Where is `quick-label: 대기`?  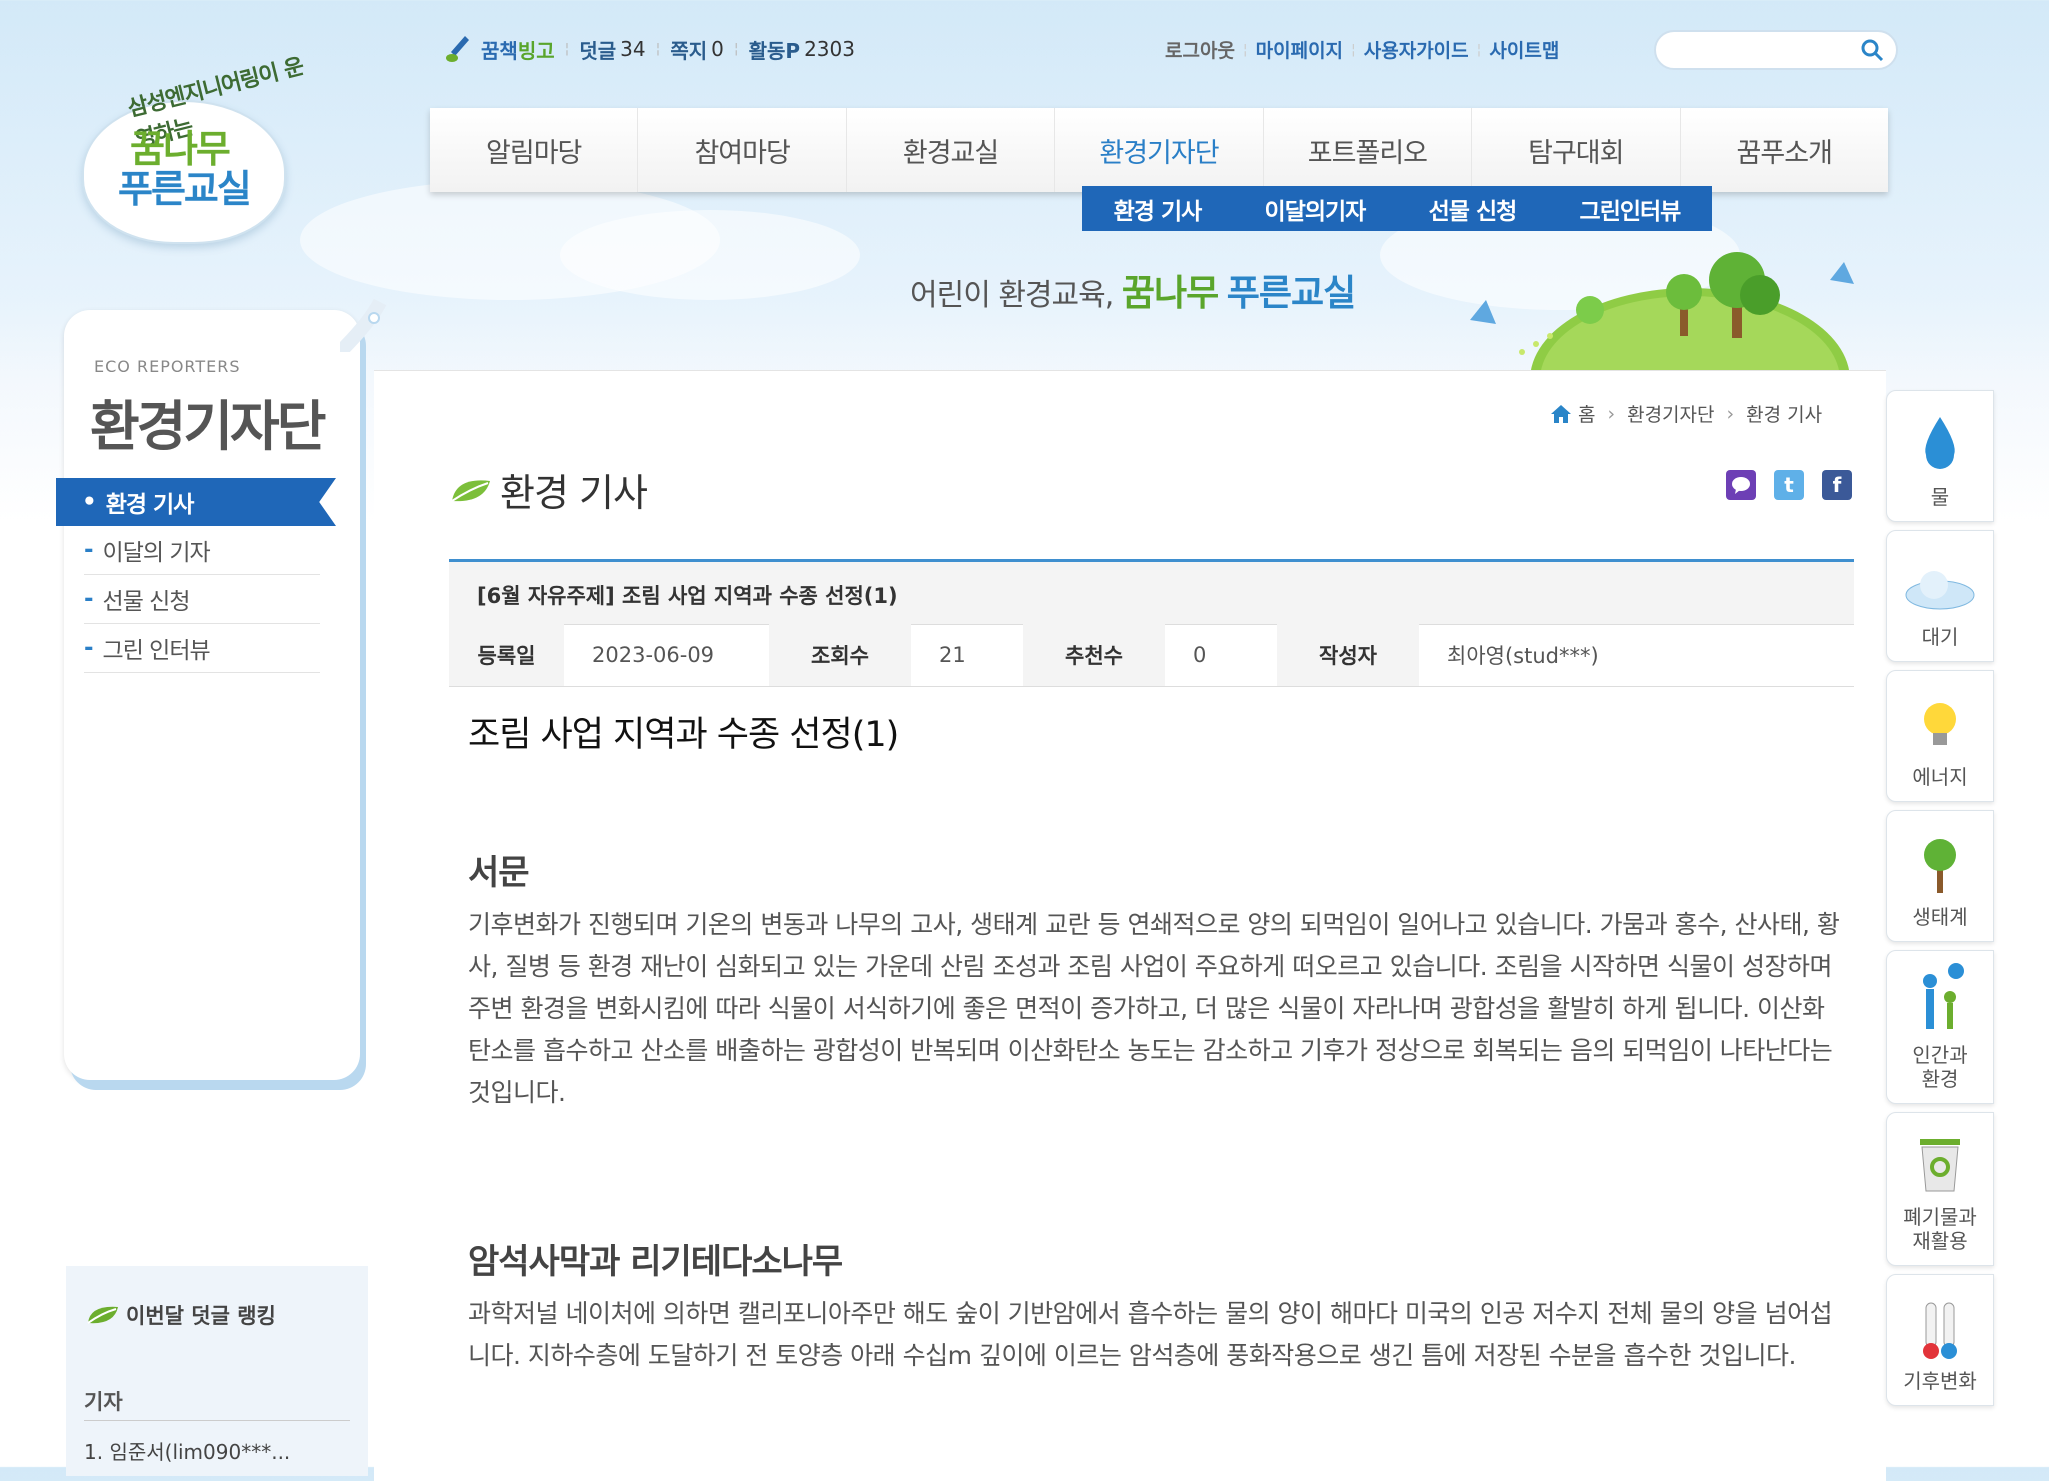 quick-label: 대기 is located at coordinates (1940, 637).